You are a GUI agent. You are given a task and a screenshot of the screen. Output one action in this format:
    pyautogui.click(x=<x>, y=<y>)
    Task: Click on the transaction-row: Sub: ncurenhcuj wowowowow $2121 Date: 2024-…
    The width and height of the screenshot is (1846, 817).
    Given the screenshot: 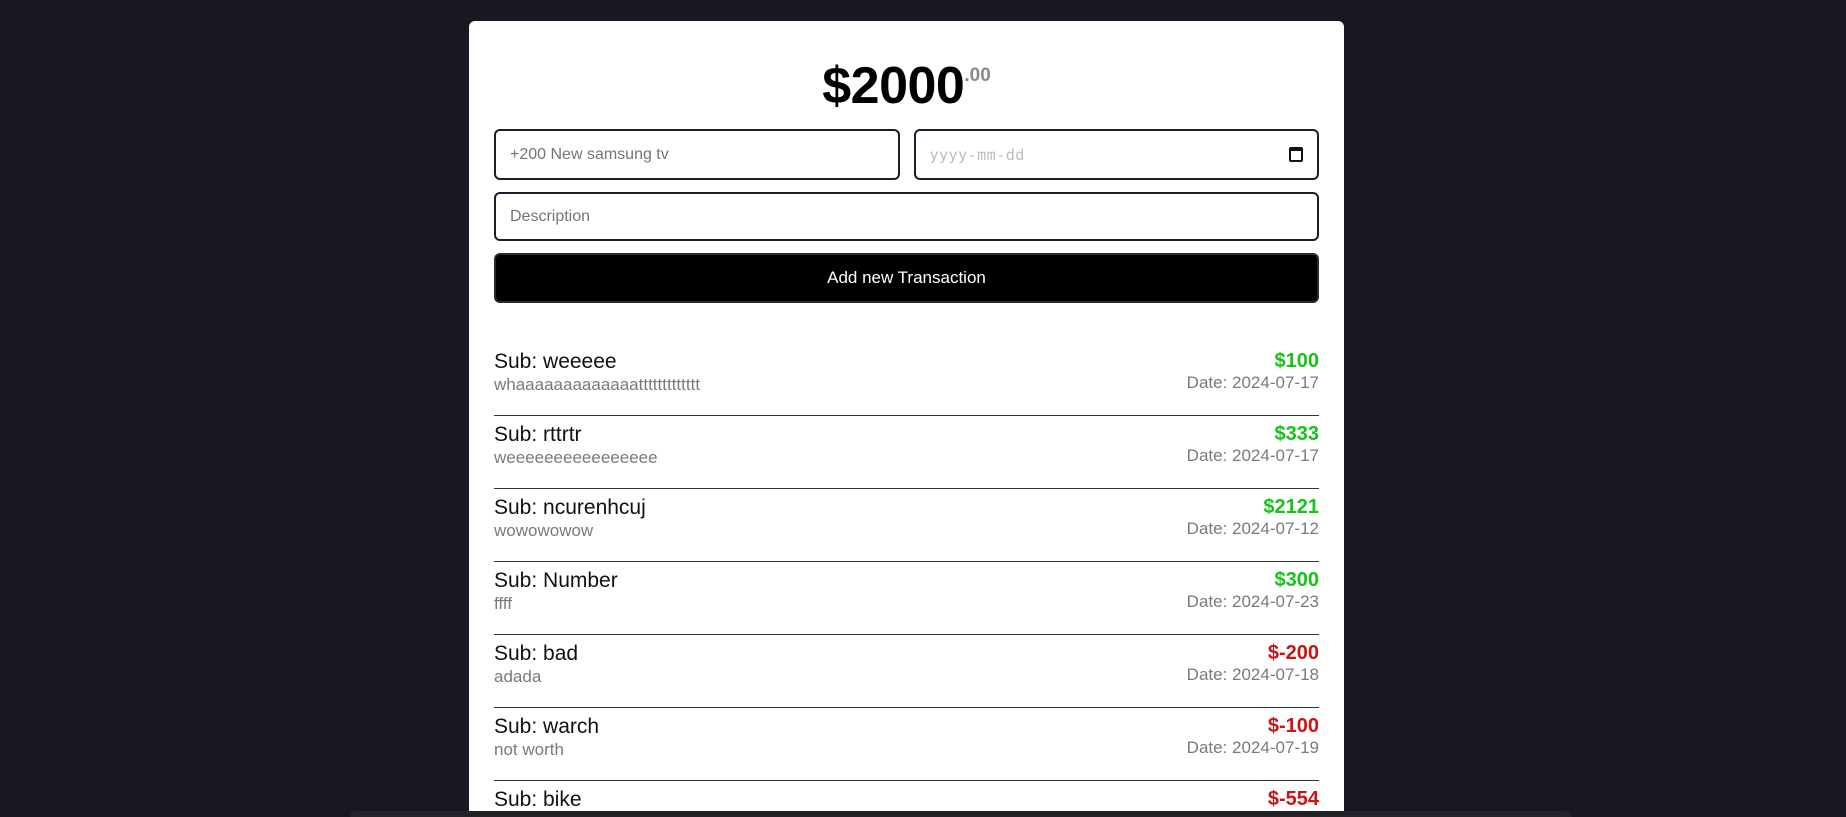 What is the action you would take?
    pyautogui.click(x=906, y=525)
    